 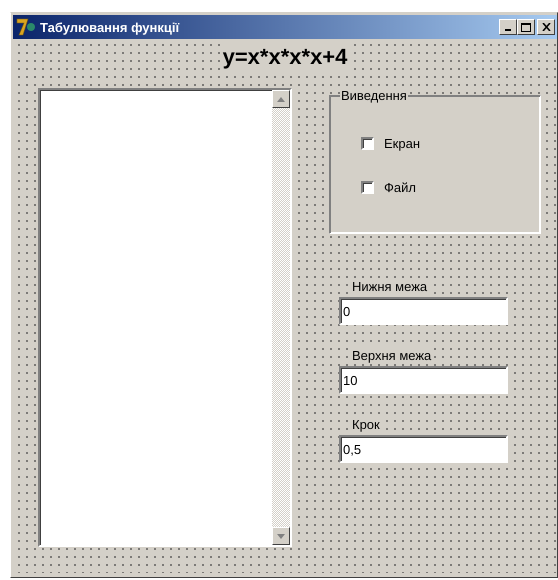 I want to click on field-label: Верхня межа, so click(x=392, y=355).